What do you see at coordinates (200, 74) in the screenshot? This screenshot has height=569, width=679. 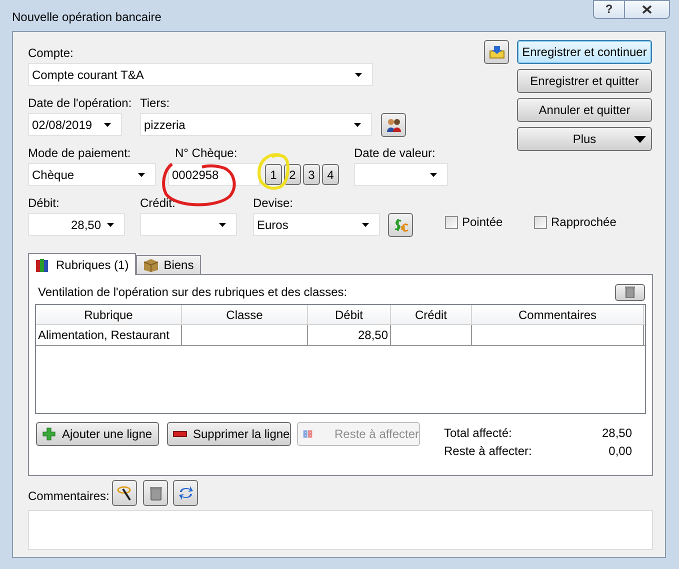 I see `account-dropdown: Compte courant T&A` at bounding box center [200, 74].